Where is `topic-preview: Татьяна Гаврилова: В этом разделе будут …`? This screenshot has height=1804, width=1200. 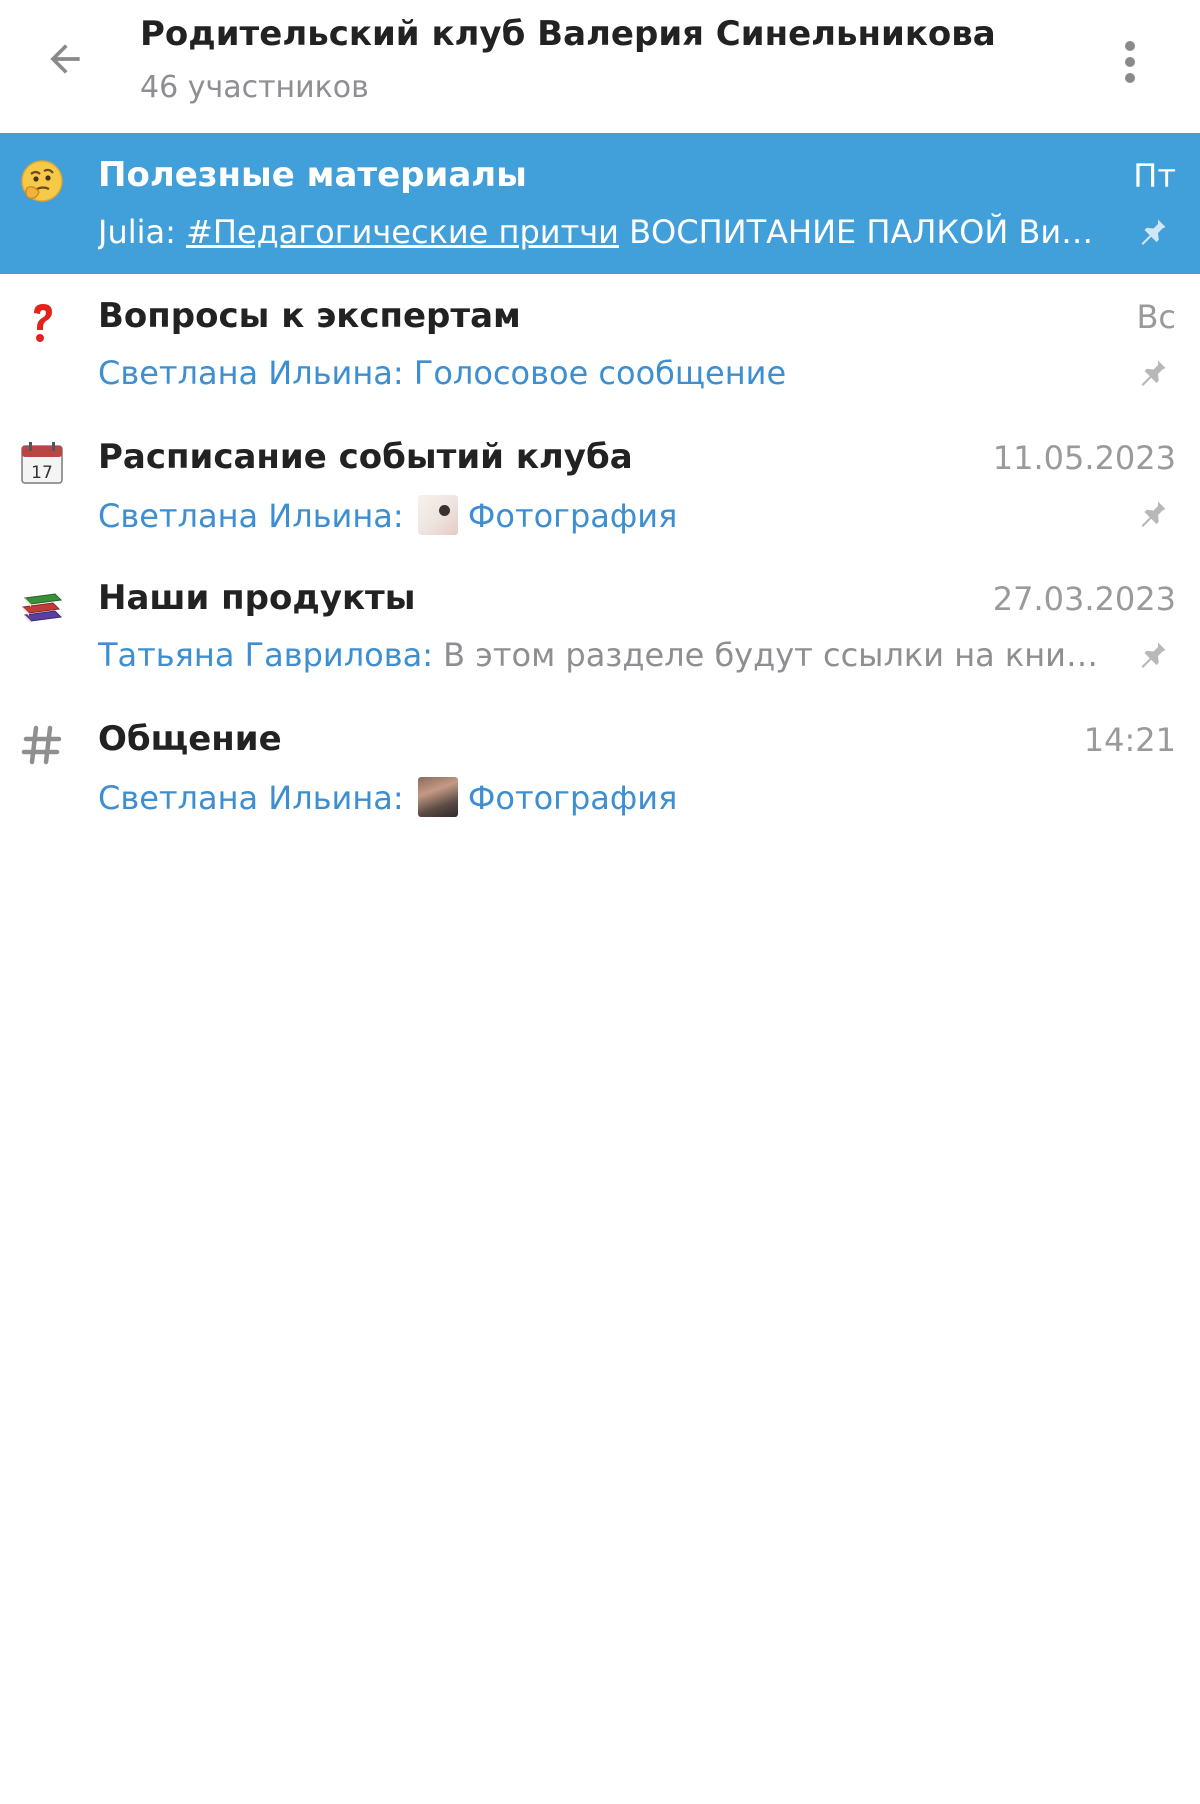 topic-preview: Татьяна Гаврилова: В этом разделе будут … is located at coordinates (598, 655).